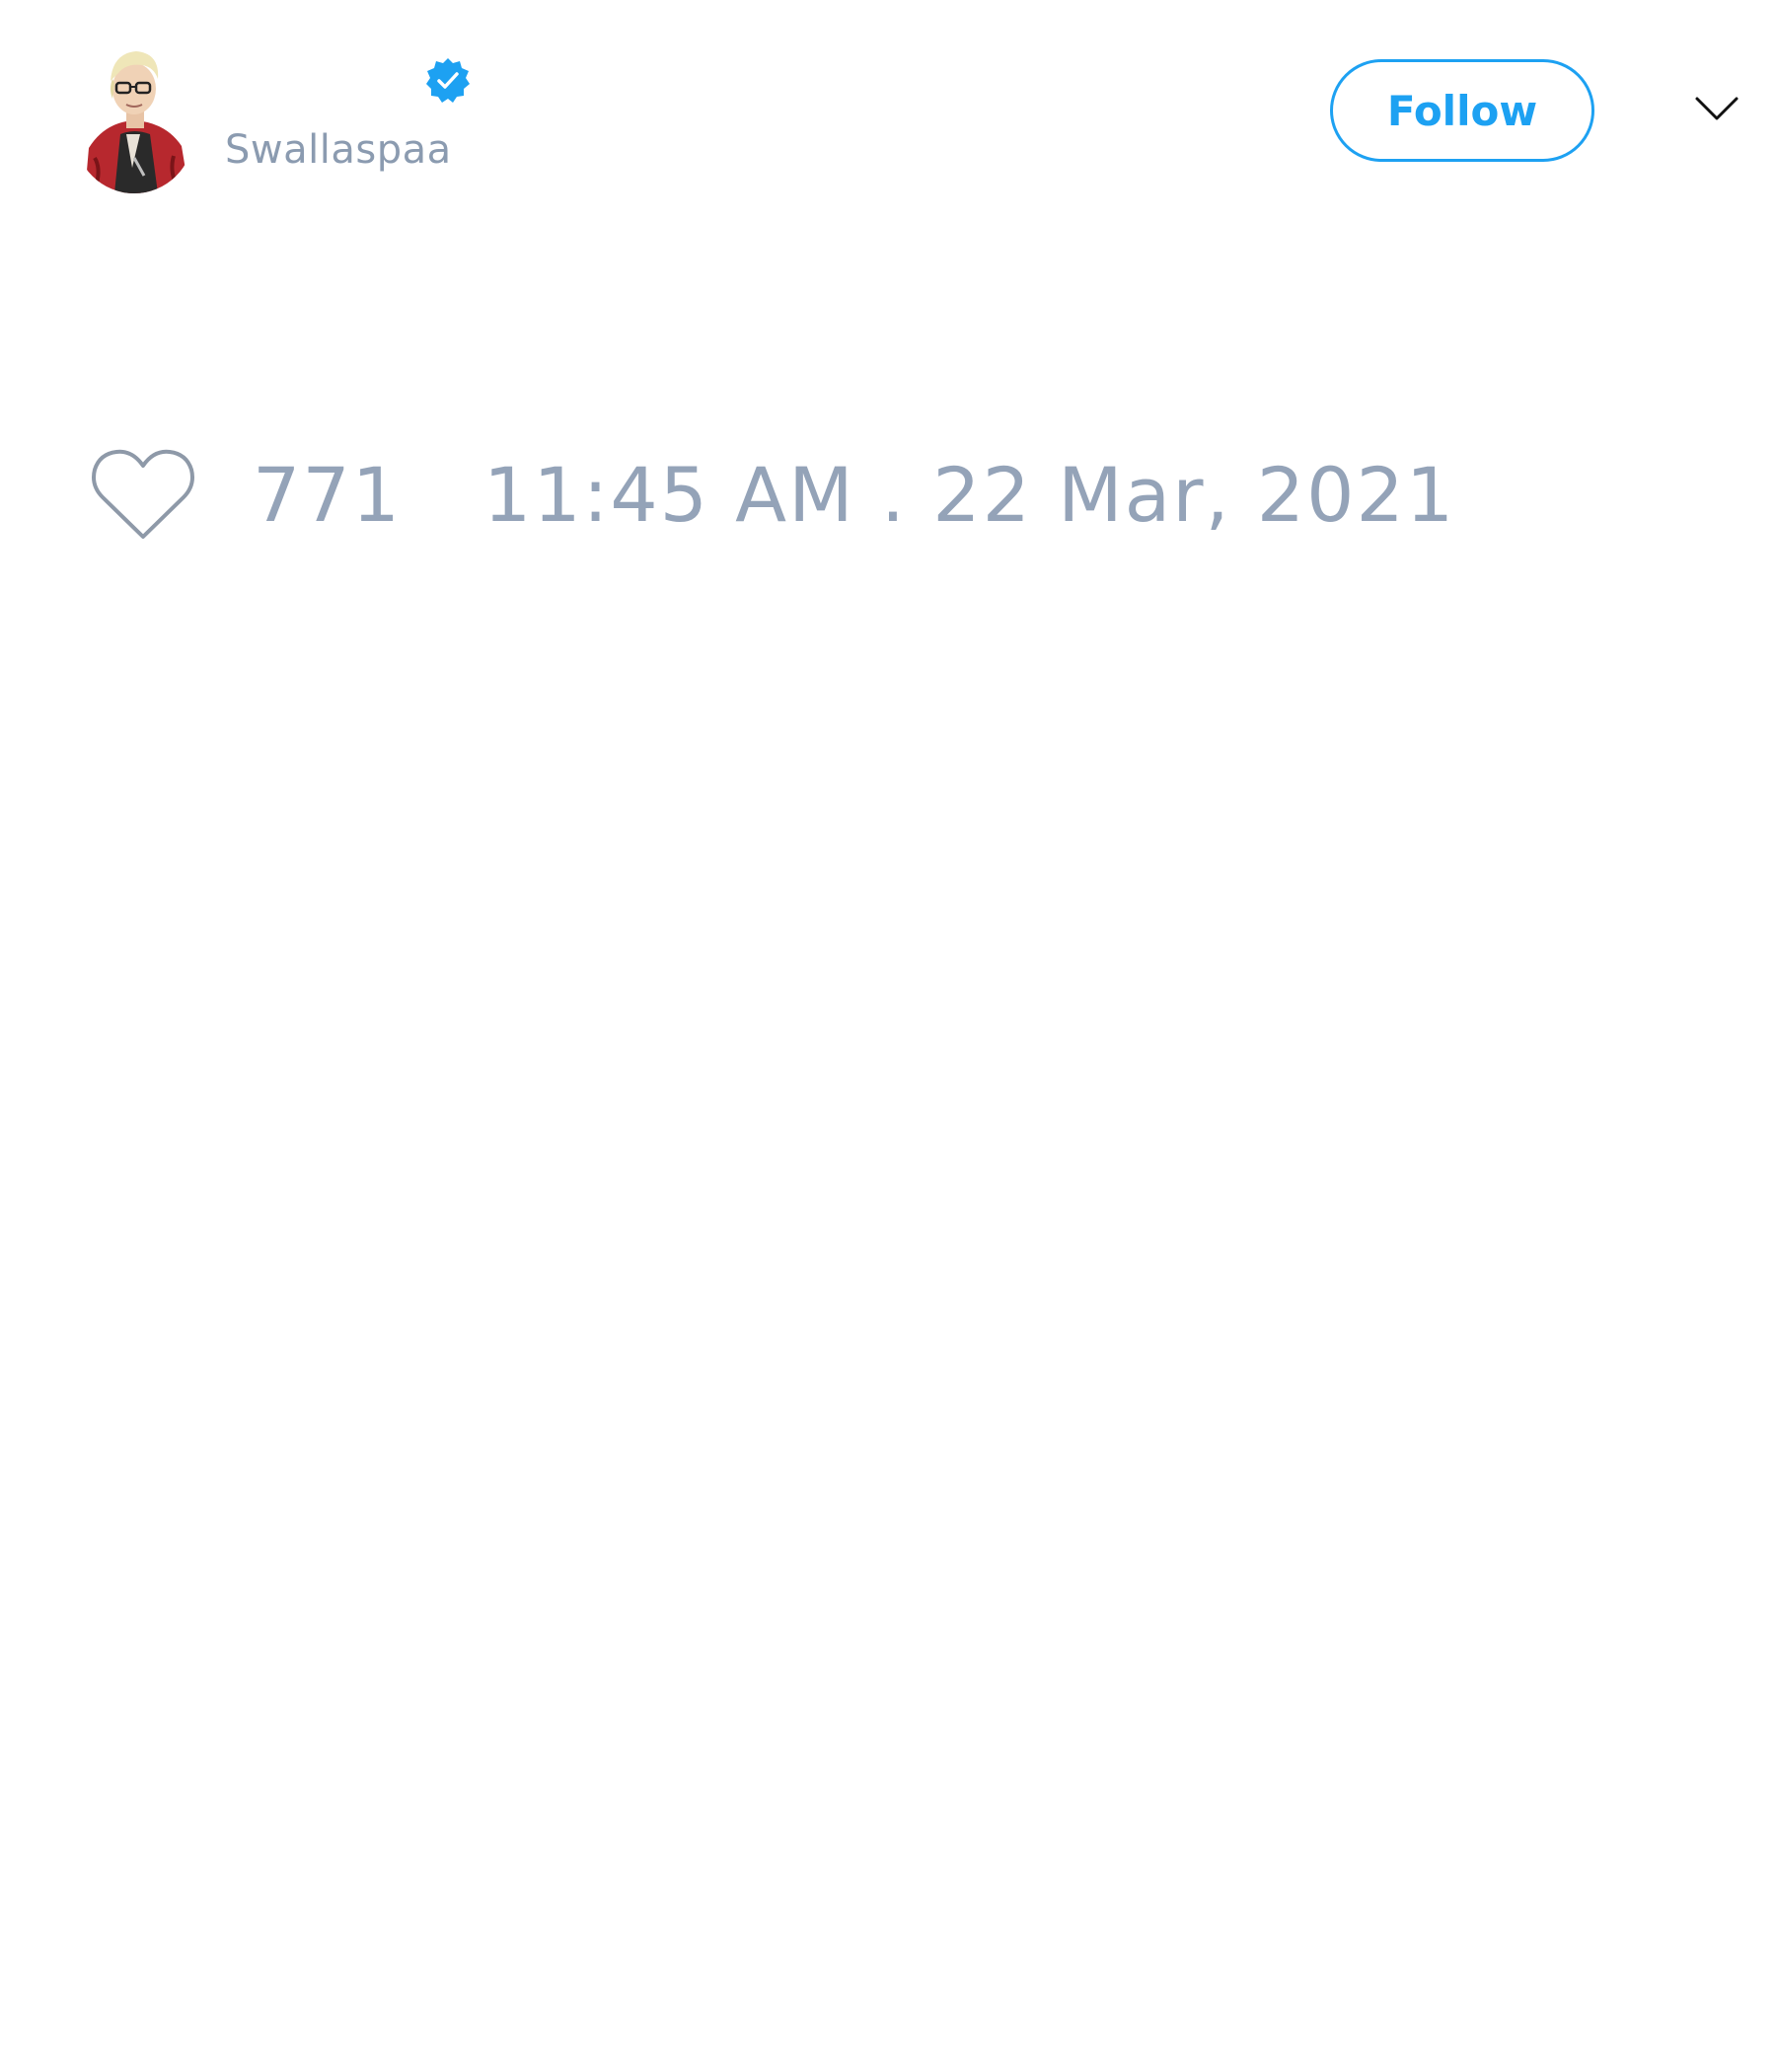 The height and width of the screenshot is (2072, 1776). I want to click on chevron-down-icon, so click(1717, 109).